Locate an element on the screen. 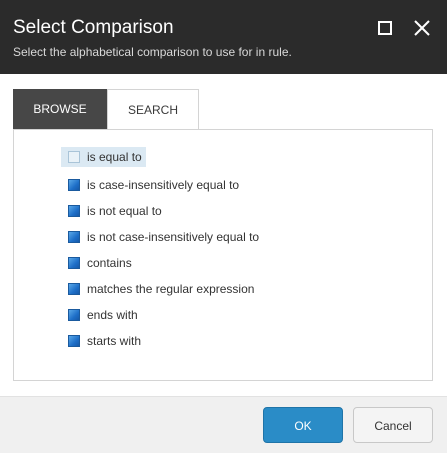  list-item-matches-regex: matches the regular expression is located at coordinates (157, 289).